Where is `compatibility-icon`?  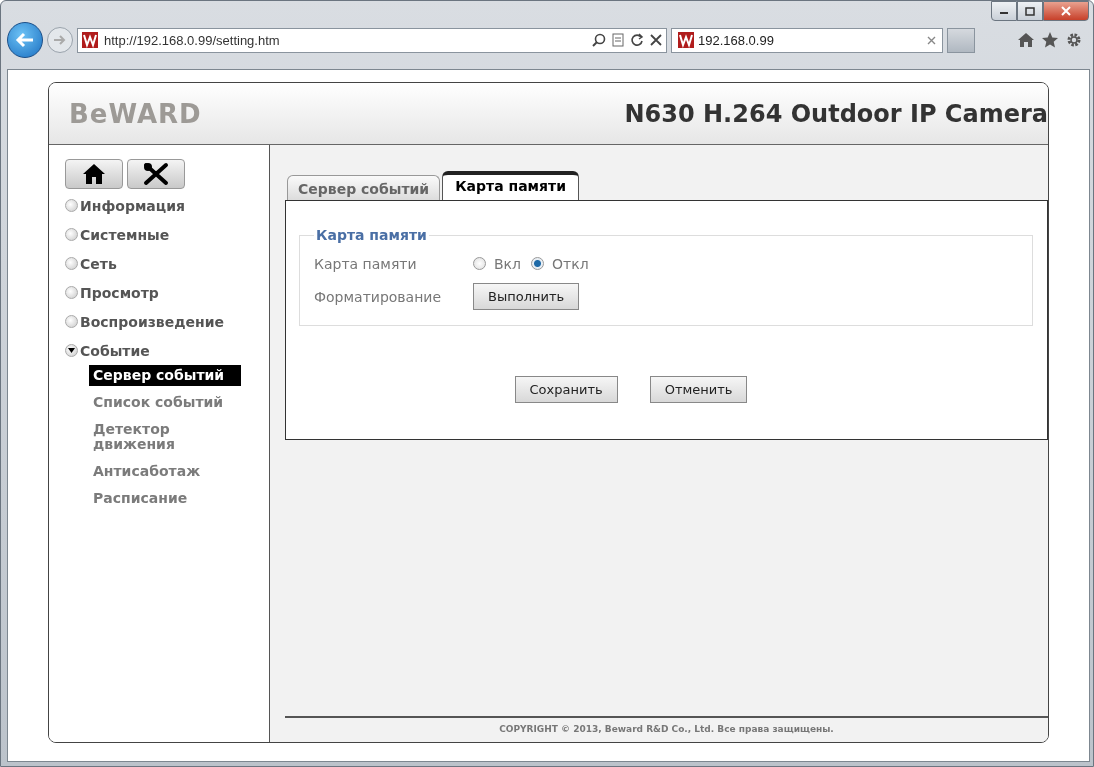
compatibility-icon is located at coordinates (618, 40).